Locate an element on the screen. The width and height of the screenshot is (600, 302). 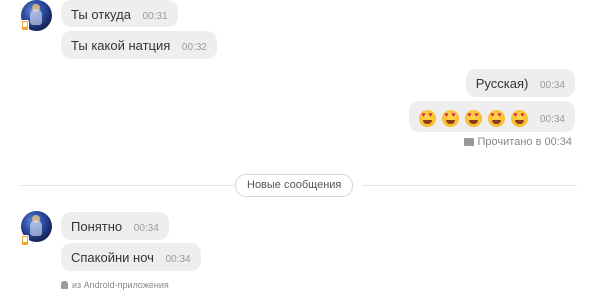
message-text: Русская) is located at coordinates (502, 83).